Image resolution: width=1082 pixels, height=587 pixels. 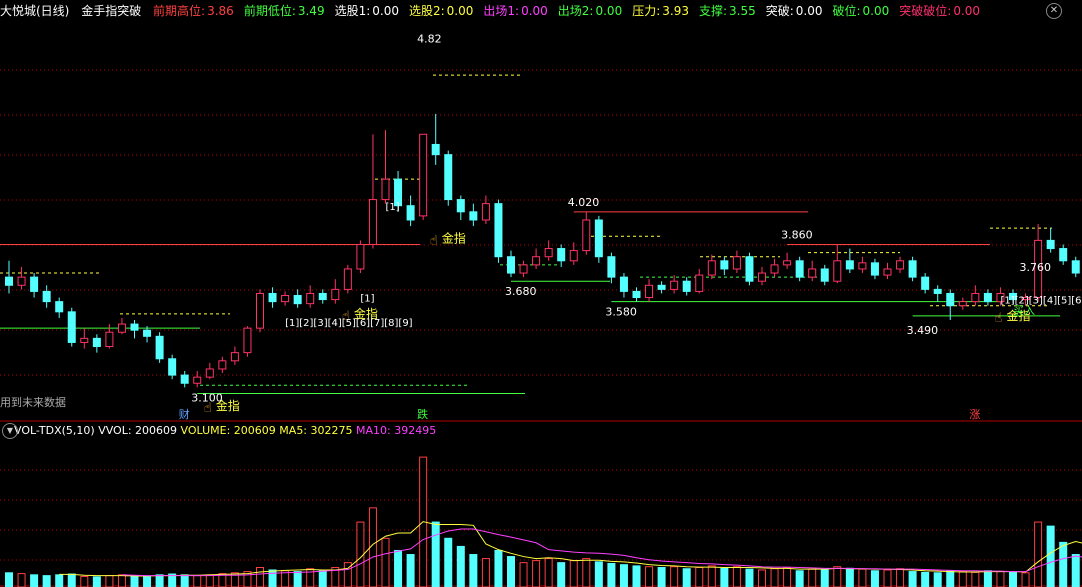 What do you see at coordinates (797, 234) in the screenshot?
I see `price-label: 3.860` at bounding box center [797, 234].